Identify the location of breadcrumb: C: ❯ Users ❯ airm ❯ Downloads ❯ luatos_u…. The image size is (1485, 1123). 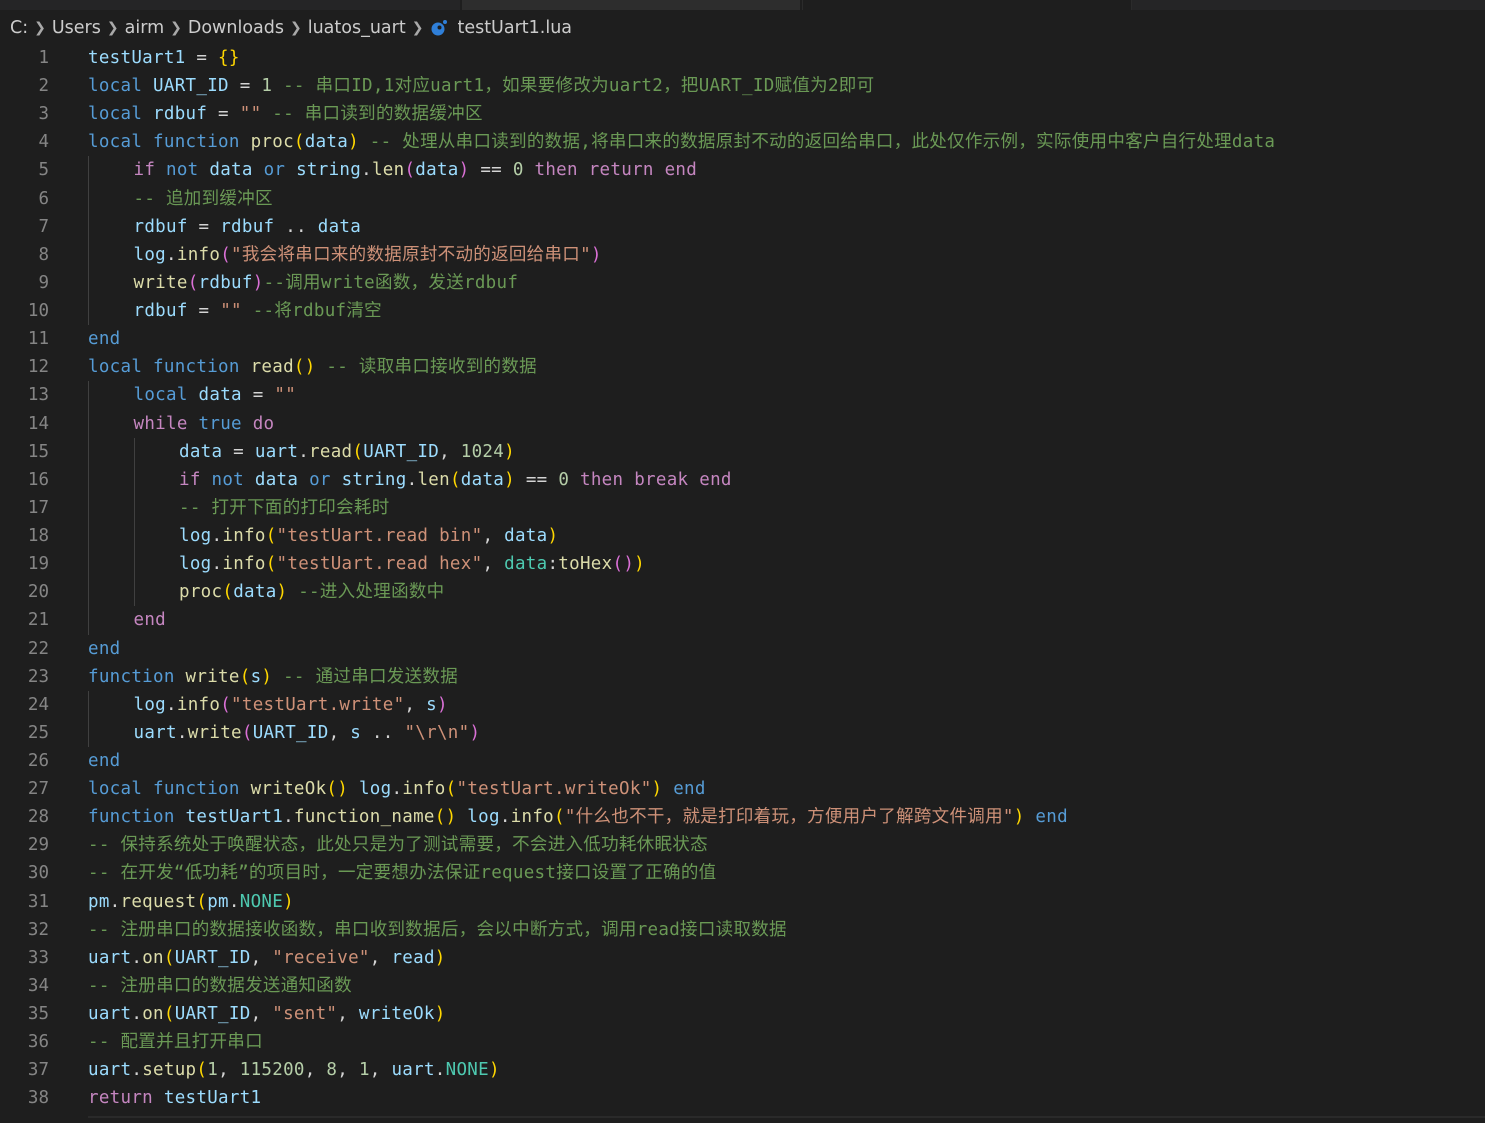
(291, 28).